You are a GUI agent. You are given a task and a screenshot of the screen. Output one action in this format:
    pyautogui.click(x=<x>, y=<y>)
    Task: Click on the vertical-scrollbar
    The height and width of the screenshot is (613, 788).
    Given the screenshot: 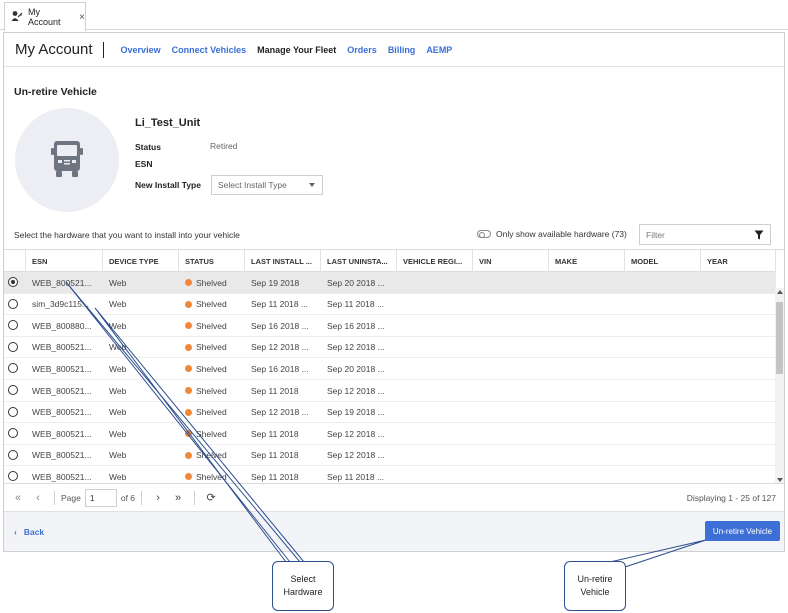 What is the action you would take?
    pyautogui.click(x=779, y=385)
    